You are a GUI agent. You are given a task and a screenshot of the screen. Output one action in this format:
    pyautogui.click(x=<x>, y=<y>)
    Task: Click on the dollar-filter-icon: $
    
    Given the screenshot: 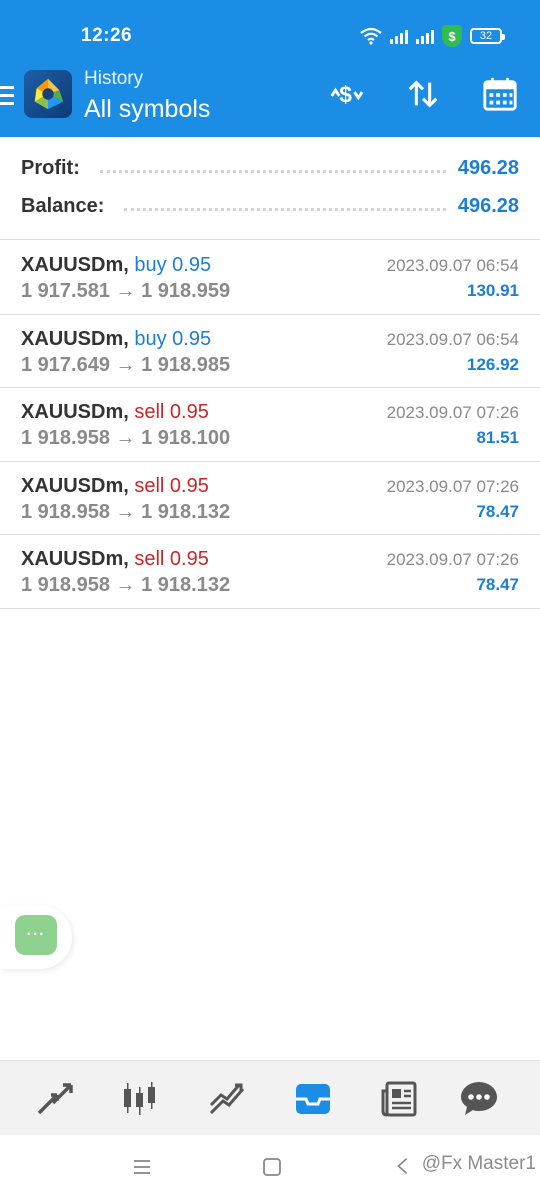 What is the action you would take?
    pyautogui.click(x=345, y=94)
    